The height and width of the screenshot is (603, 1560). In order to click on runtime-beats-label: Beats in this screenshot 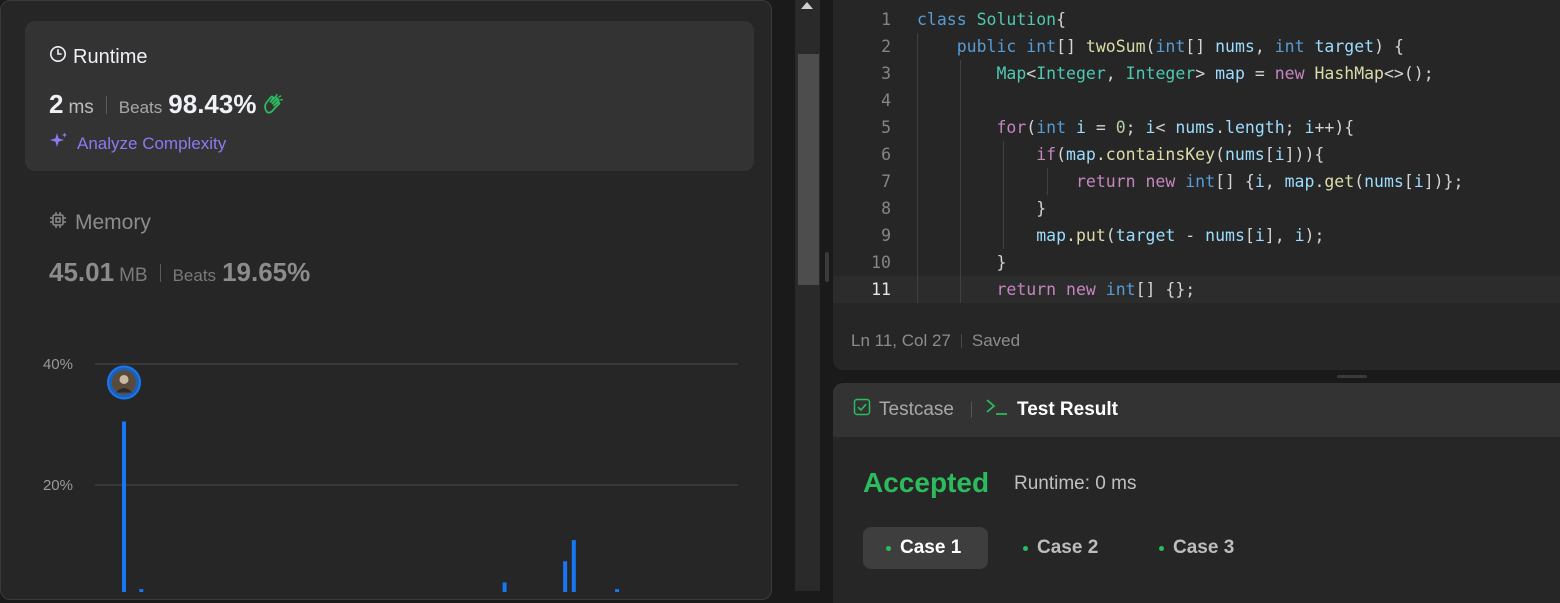, I will do `click(140, 107)`.